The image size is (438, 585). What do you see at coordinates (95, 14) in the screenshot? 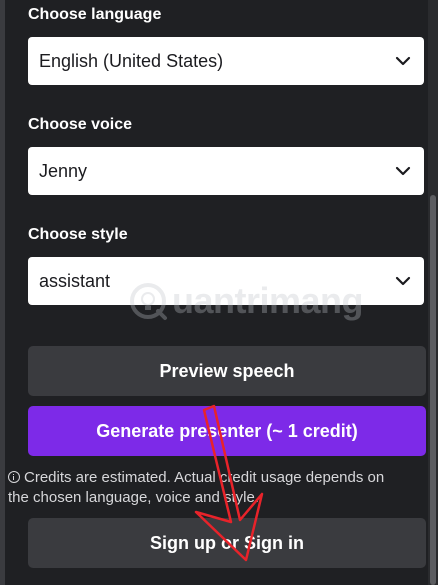
I see `language-label: Choose language` at bounding box center [95, 14].